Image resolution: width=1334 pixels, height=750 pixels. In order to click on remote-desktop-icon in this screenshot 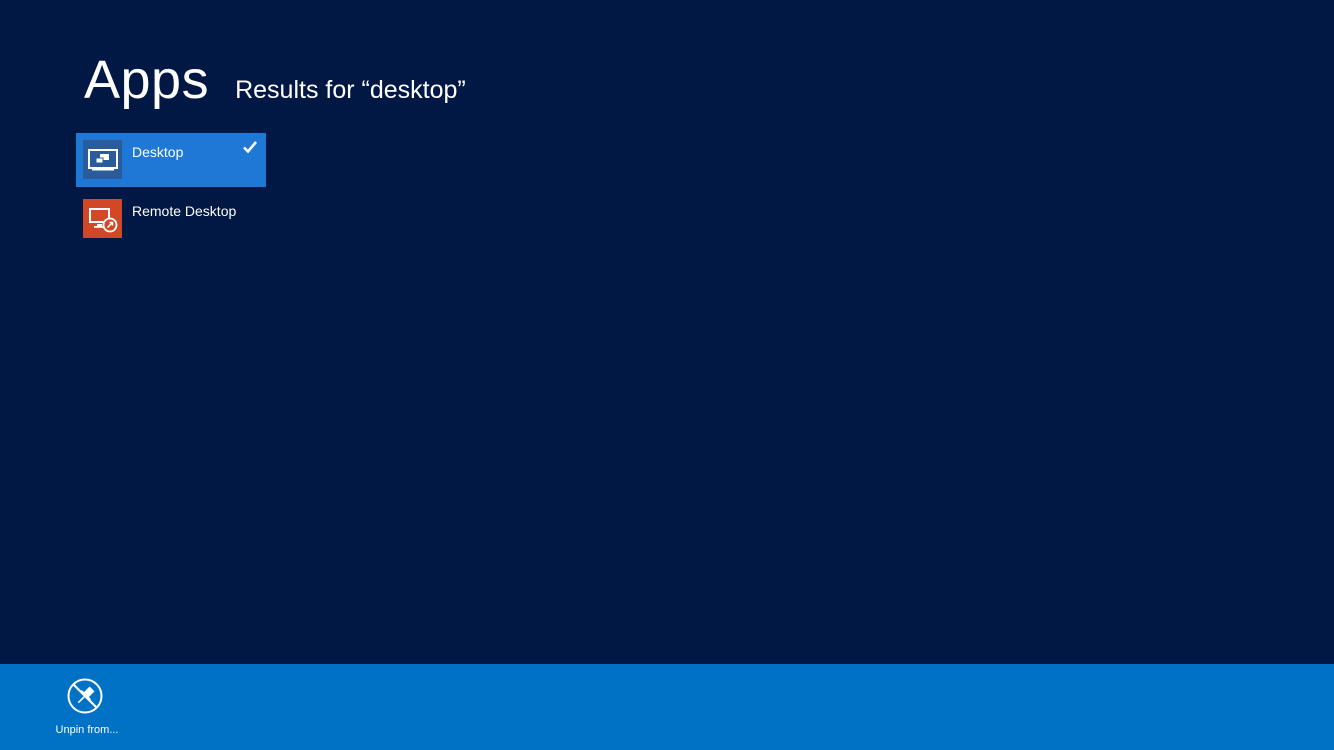, I will do `click(102, 218)`.